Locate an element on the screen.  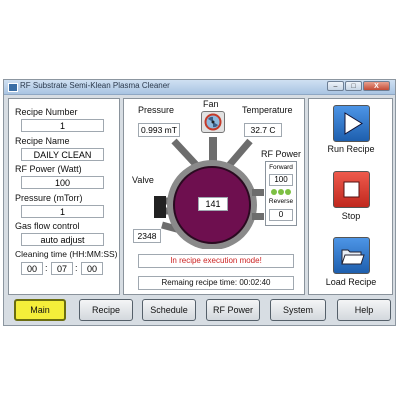
stop-icon is located at coordinates (351, 189).